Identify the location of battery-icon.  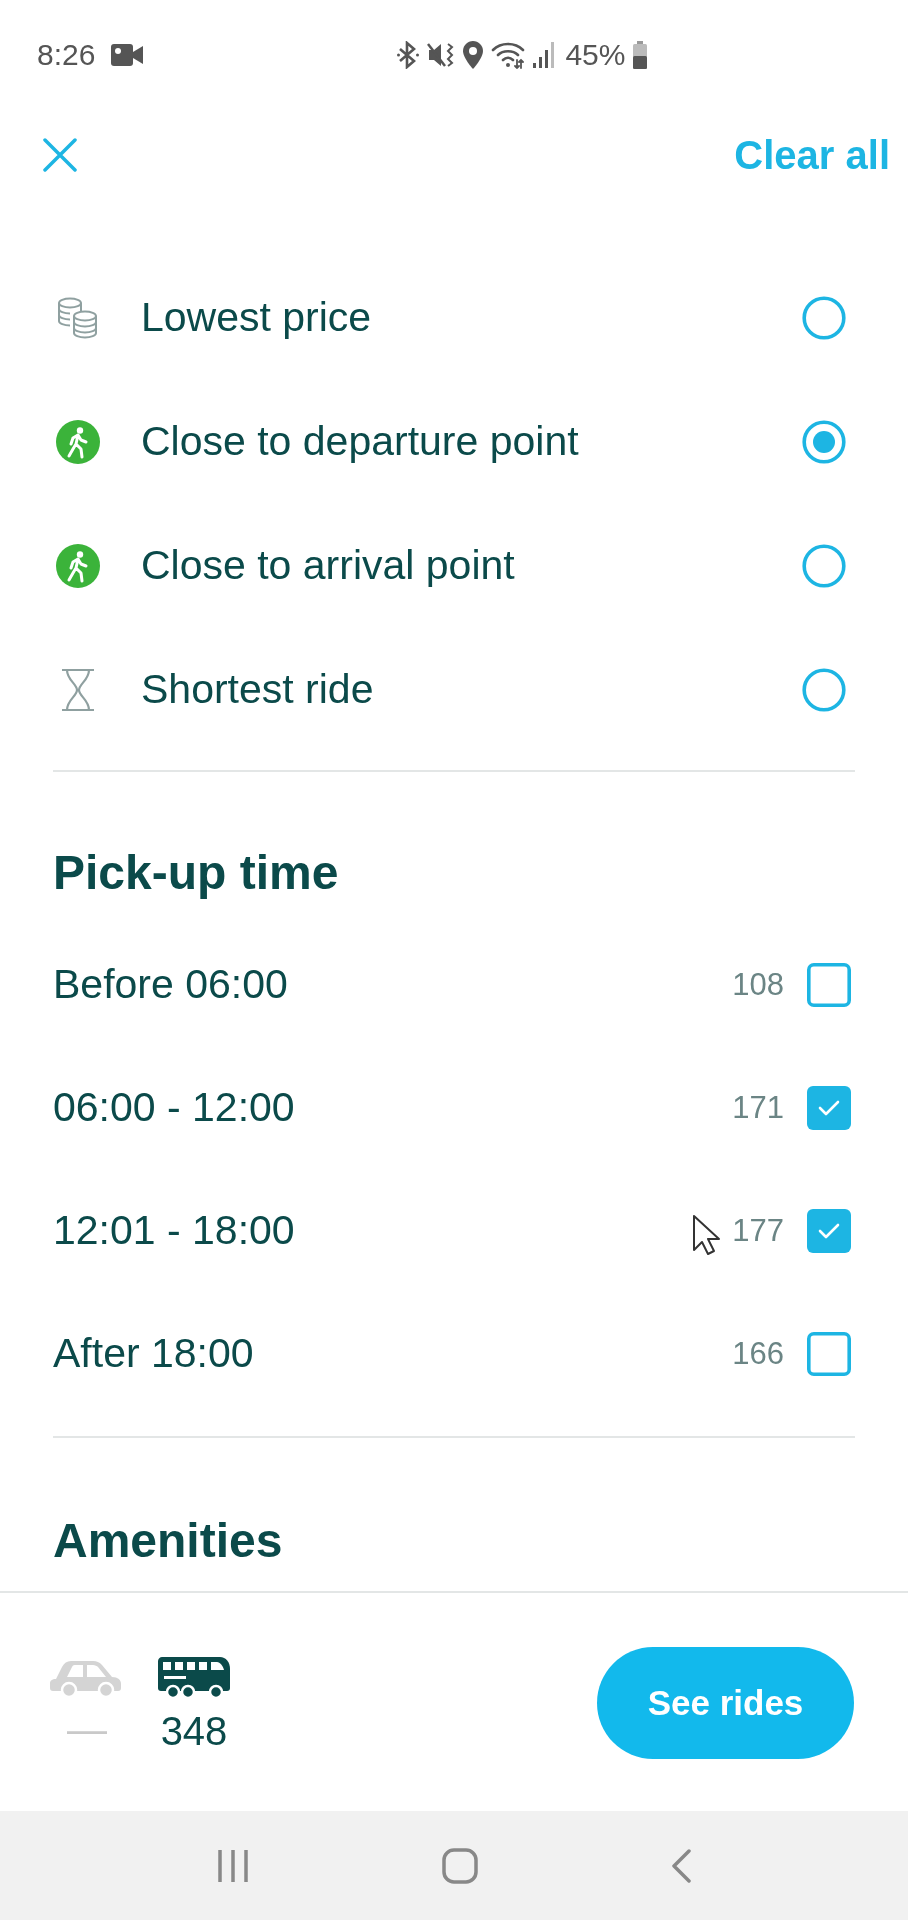
(640, 55).